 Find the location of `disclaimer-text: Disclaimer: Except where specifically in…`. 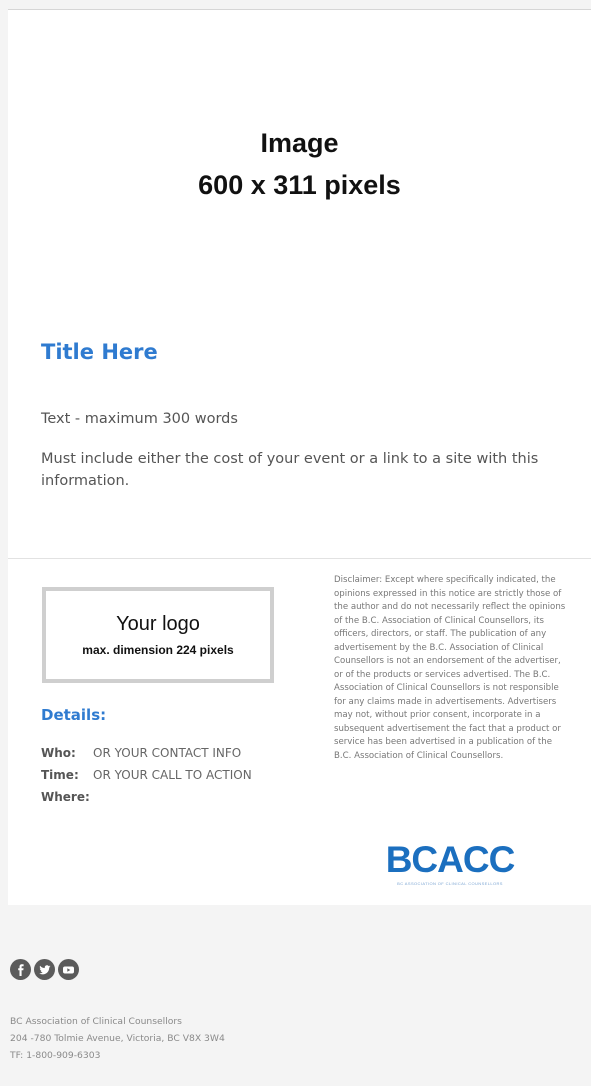

disclaimer-text: Disclaimer: Except where specifically in… is located at coordinates (450, 668).